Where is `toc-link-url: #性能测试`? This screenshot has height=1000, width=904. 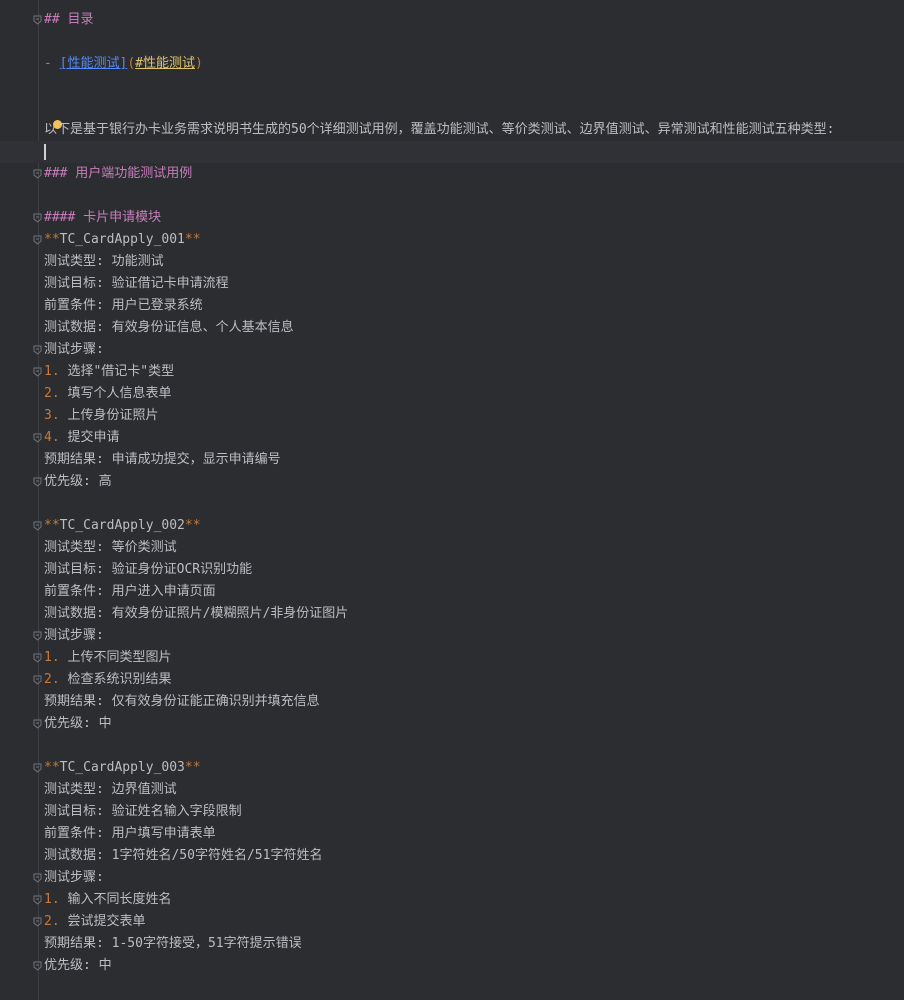
toc-link-url: #性能测试 is located at coordinates (165, 63).